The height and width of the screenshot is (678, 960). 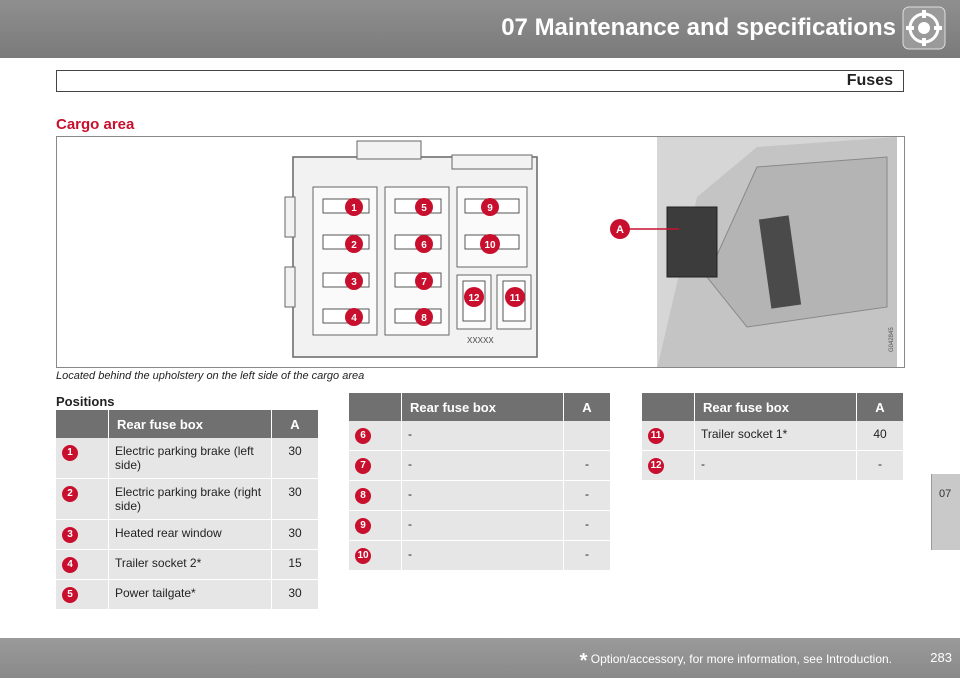 What do you see at coordinates (490, 245) in the screenshot?
I see `fuse-label-10: 10` at bounding box center [490, 245].